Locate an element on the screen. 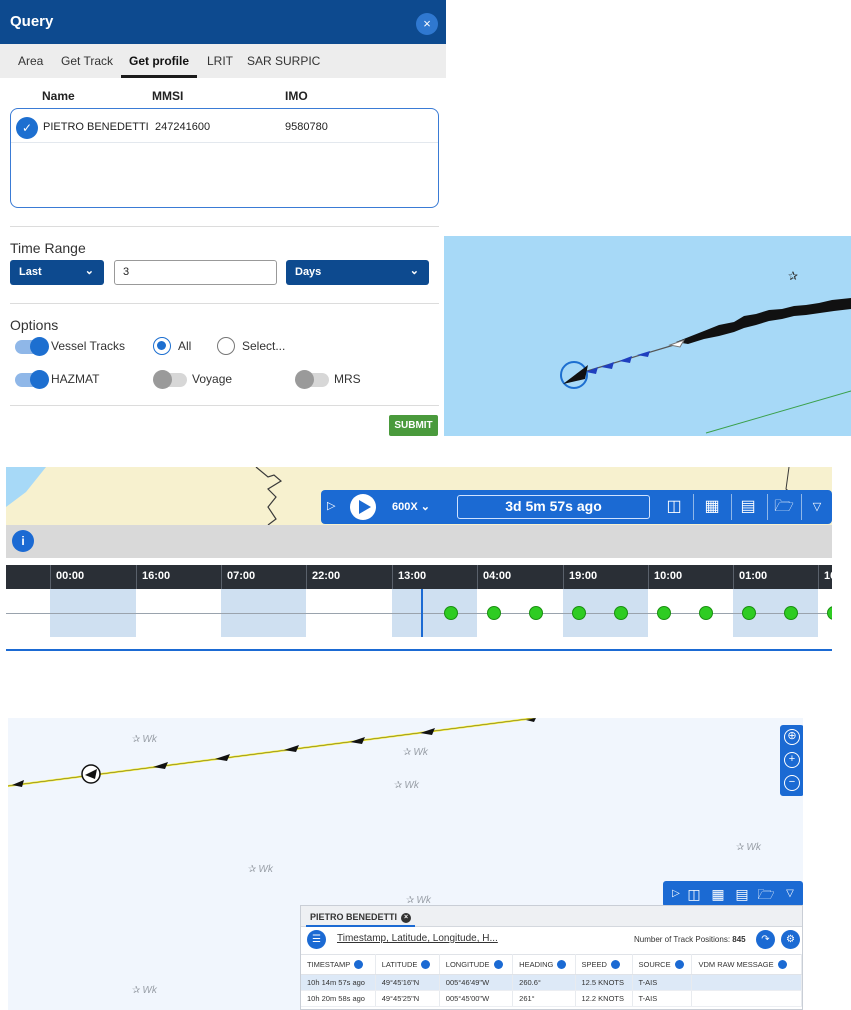  time-amount-input: 3 is located at coordinates (195, 272).